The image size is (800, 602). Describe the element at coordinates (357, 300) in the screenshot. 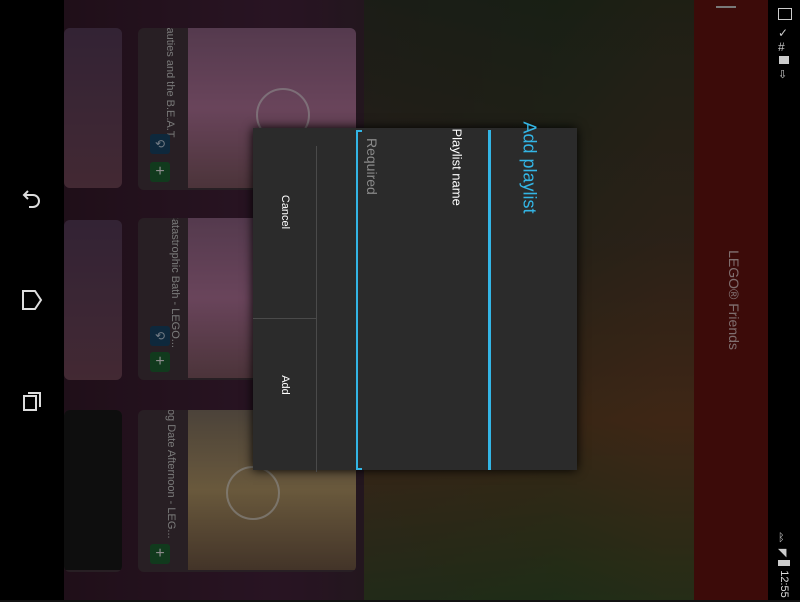

I see `input-underline` at that location.